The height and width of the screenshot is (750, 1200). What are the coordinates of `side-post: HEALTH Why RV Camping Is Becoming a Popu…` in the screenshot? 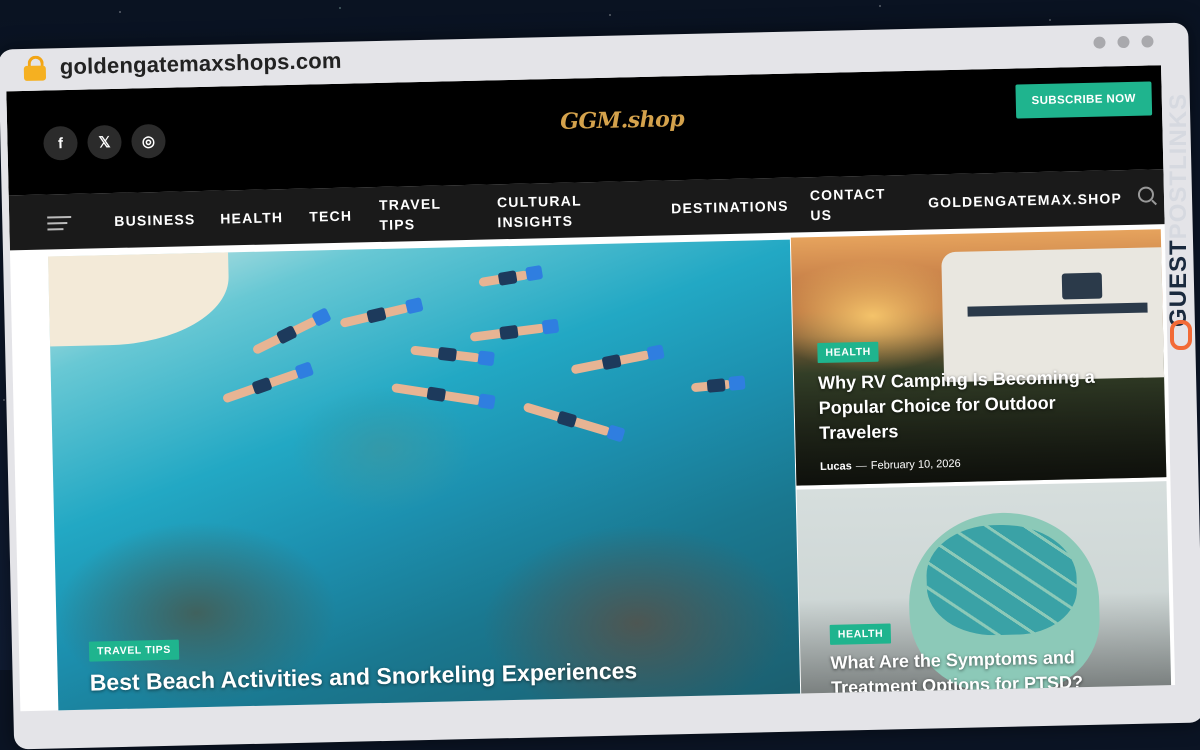 It's located at (978, 357).